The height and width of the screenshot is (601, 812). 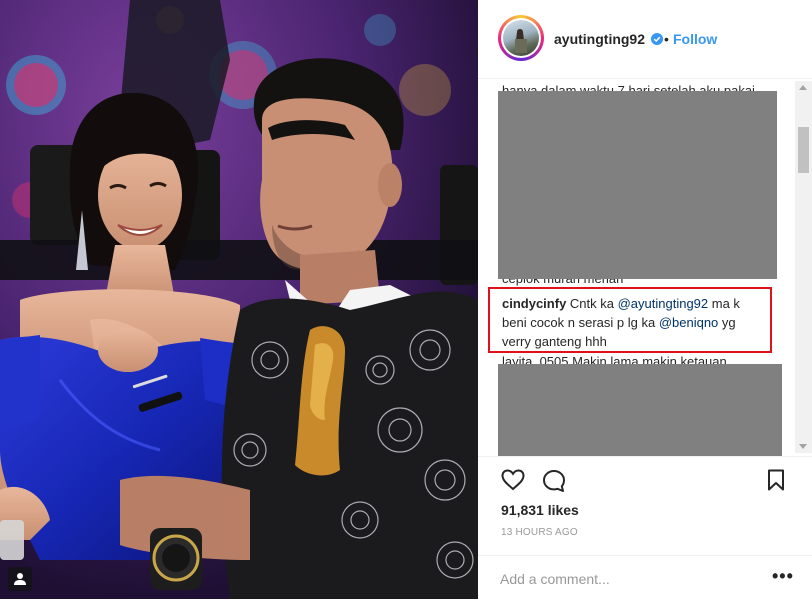 What do you see at coordinates (803, 87) in the screenshot?
I see `scroll-up-arrow-icon` at bounding box center [803, 87].